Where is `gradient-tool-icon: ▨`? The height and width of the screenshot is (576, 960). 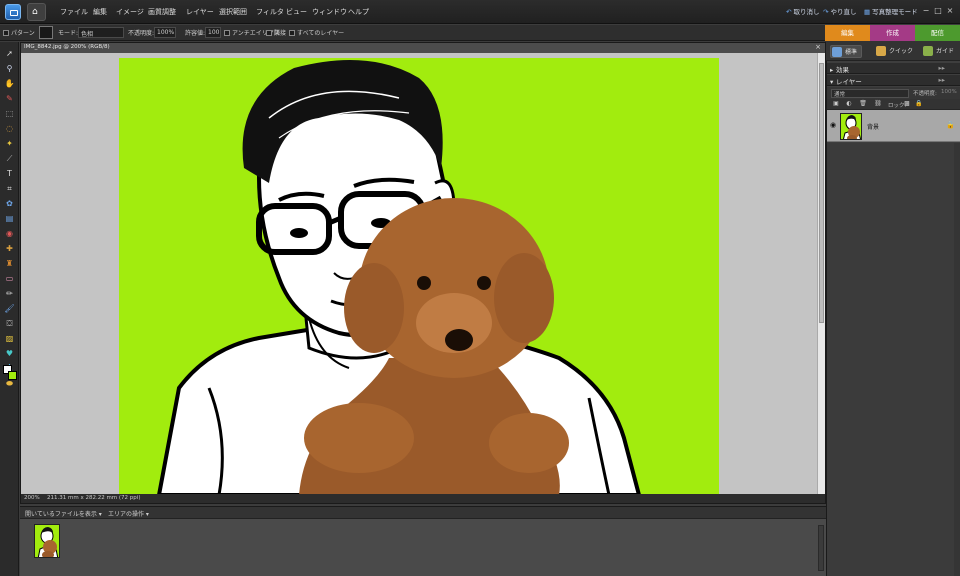
gradient-tool-icon: ▨ is located at coordinates (9, 339).